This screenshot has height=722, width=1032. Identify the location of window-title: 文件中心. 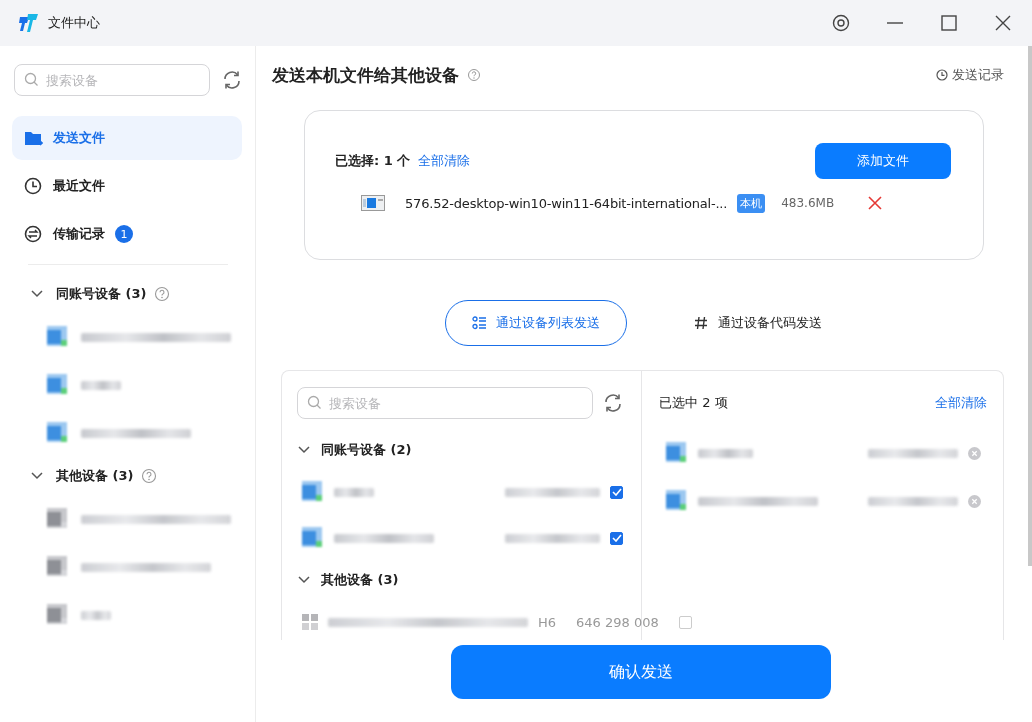
(74, 23).